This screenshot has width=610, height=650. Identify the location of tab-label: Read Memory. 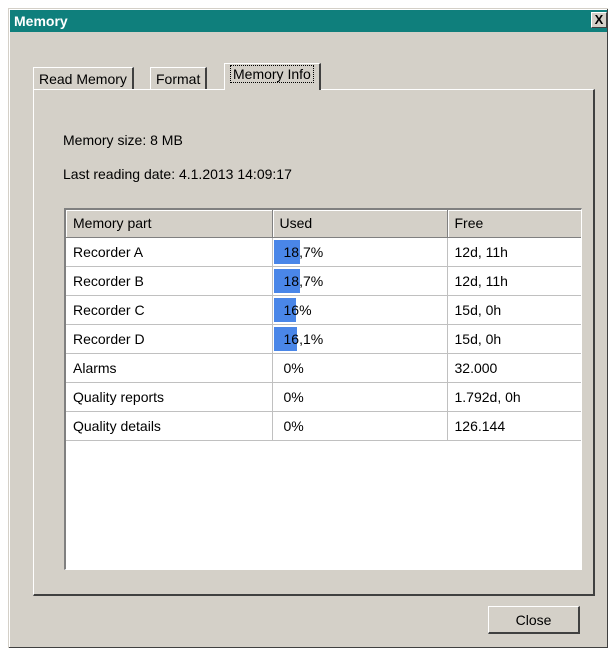
(83, 79).